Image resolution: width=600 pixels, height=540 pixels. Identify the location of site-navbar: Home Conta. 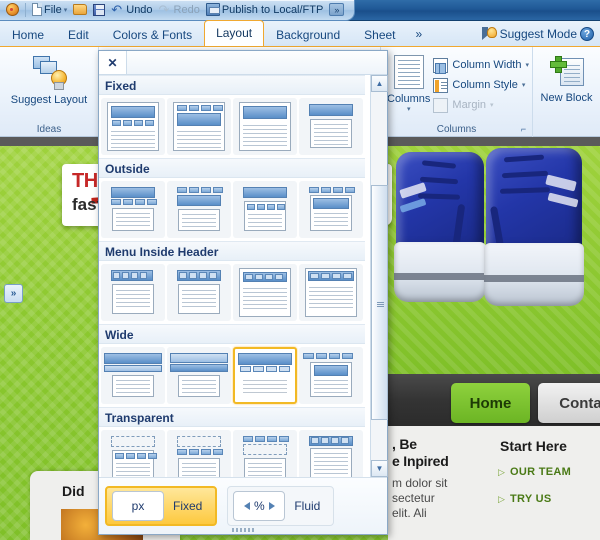
(494, 400).